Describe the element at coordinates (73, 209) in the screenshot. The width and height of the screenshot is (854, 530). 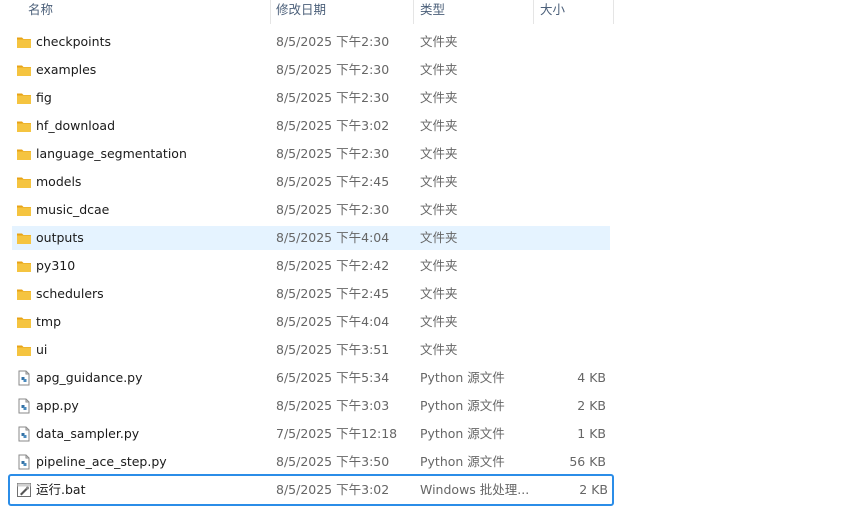
I see `file-name: music_dcae` at that location.